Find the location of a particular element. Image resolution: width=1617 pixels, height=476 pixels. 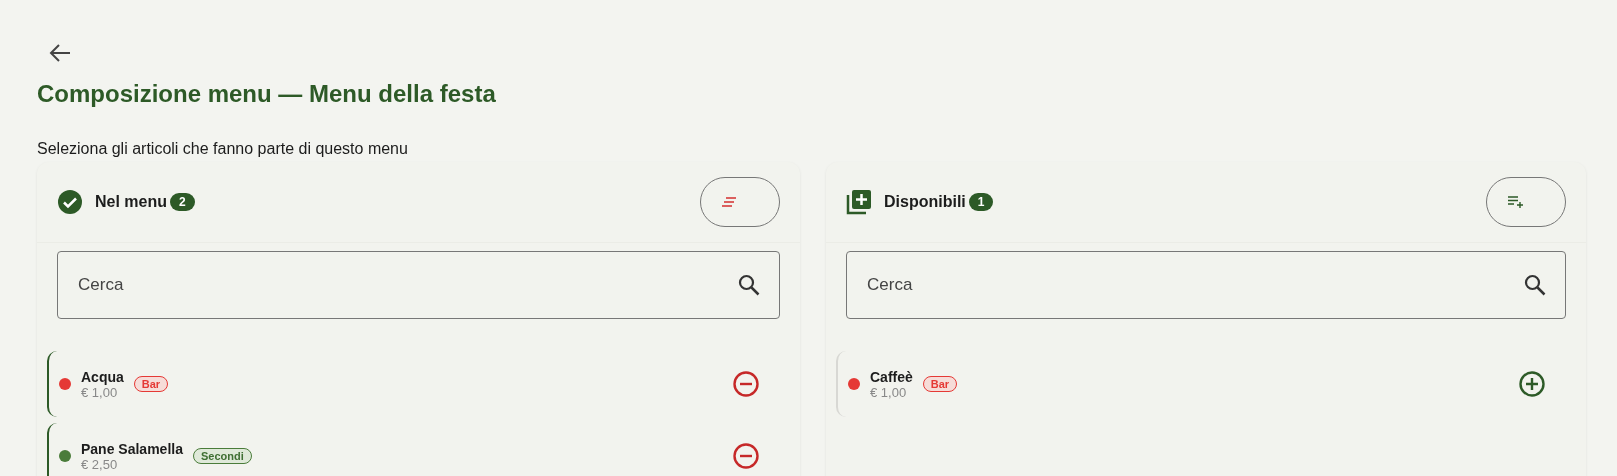

count-badge: 1 is located at coordinates (981, 202).